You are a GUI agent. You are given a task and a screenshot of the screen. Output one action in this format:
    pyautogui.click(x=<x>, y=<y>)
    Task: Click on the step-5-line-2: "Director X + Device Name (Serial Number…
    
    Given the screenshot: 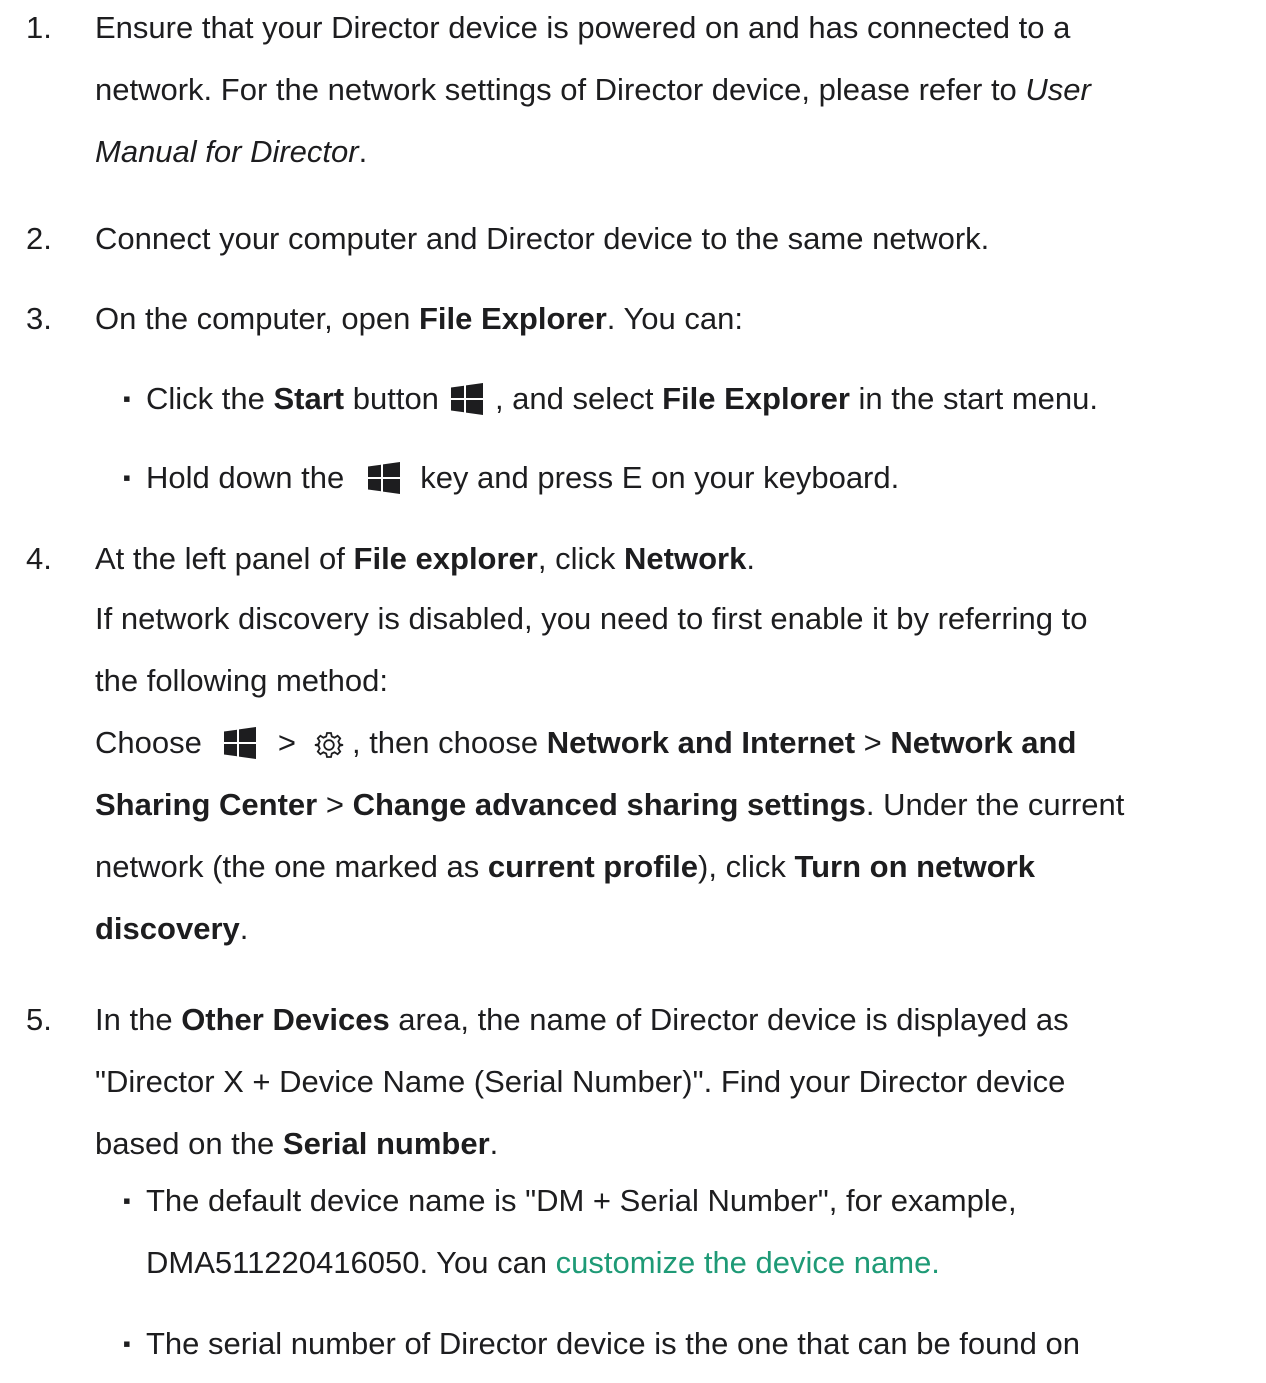 What is the action you would take?
    pyautogui.click(x=580, y=1081)
    